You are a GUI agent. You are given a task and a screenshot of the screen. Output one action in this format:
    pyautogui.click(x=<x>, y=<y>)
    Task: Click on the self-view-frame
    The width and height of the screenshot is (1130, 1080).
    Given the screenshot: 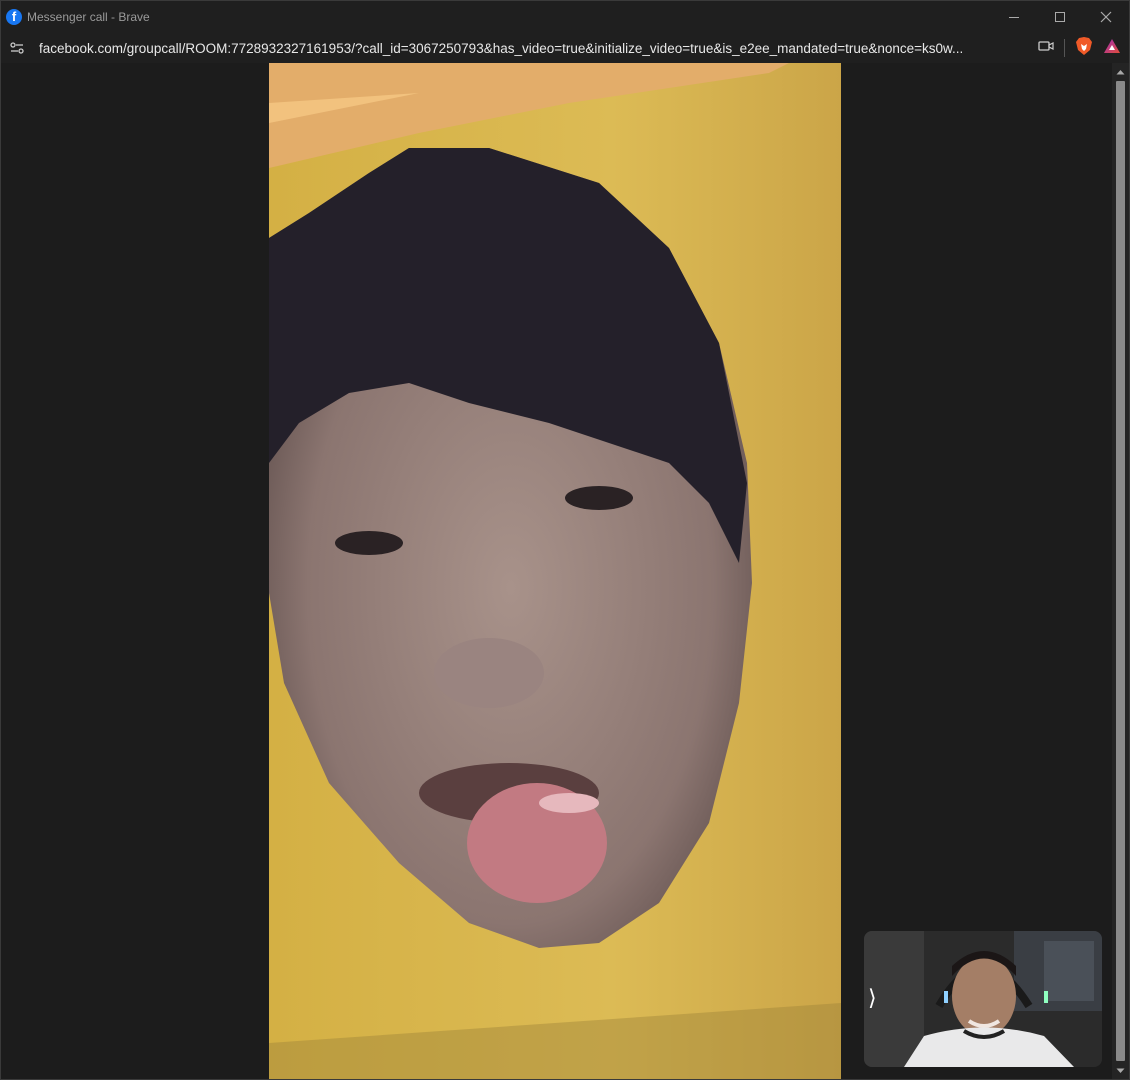 What is the action you would take?
    pyautogui.click(x=983, y=999)
    